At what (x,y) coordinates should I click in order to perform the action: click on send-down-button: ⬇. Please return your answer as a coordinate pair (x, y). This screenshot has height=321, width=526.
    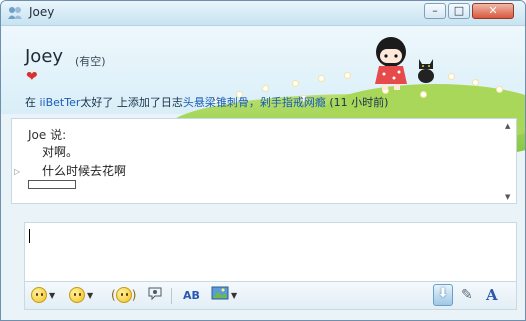
    Looking at the image, I should click on (443, 295).